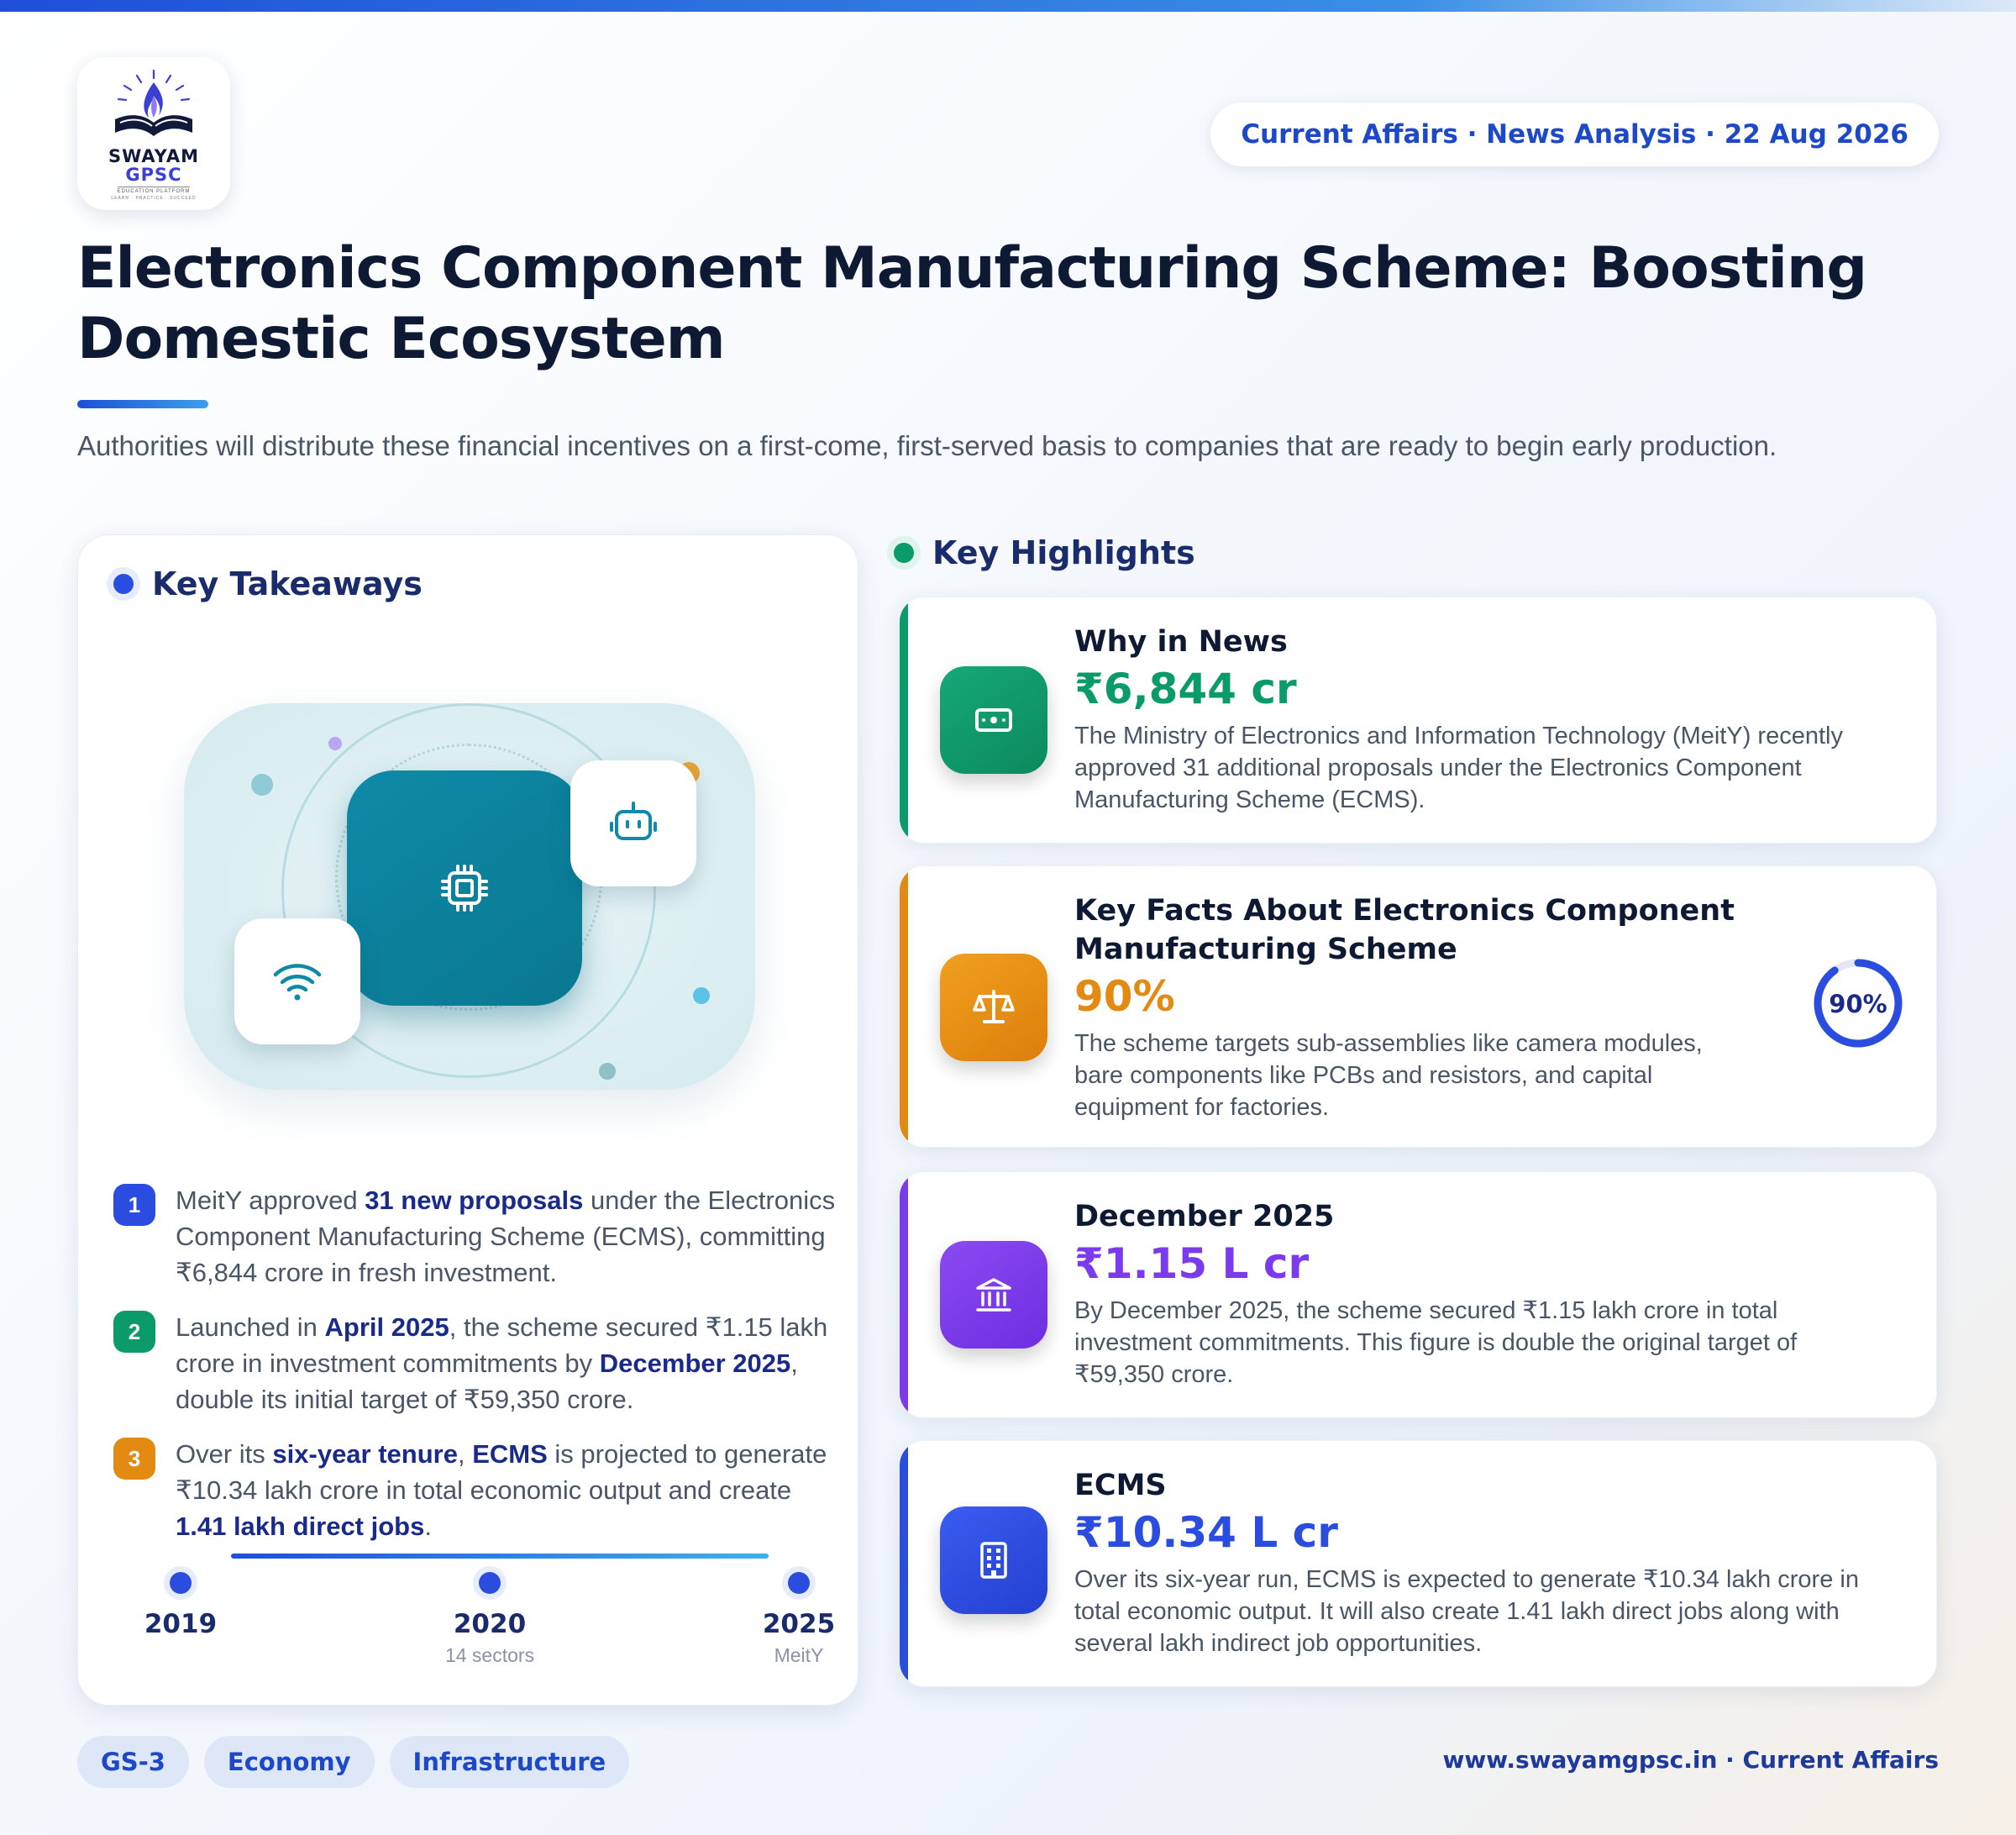 The image size is (2016, 1835). What do you see at coordinates (1192, 1263) in the screenshot?
I see `card-value: ₹1.15 L cr` at bounding box center [1192, 1263].